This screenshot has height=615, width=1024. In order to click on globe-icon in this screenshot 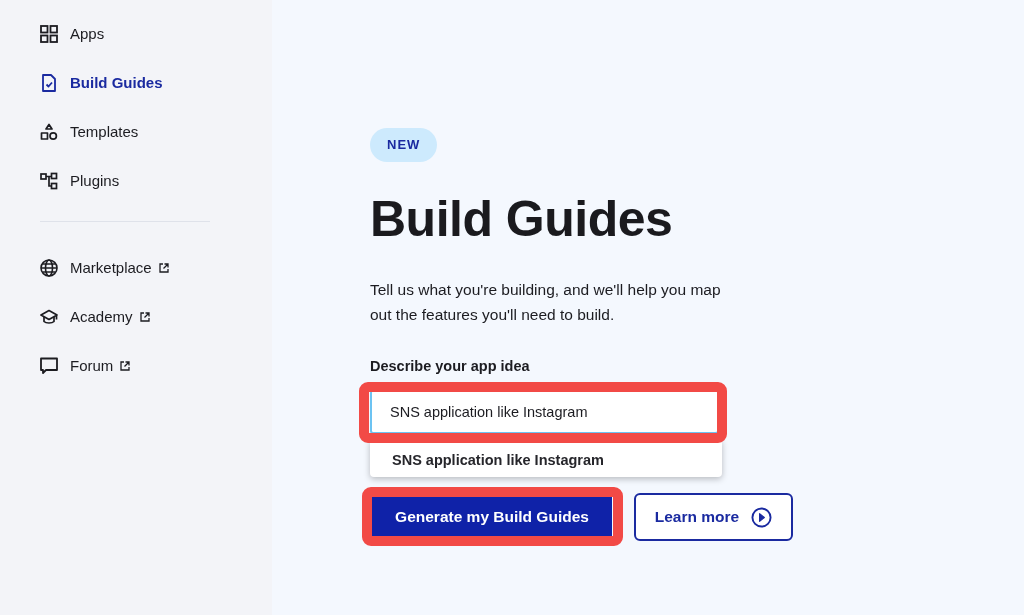, I will do `click(49, 267)`.